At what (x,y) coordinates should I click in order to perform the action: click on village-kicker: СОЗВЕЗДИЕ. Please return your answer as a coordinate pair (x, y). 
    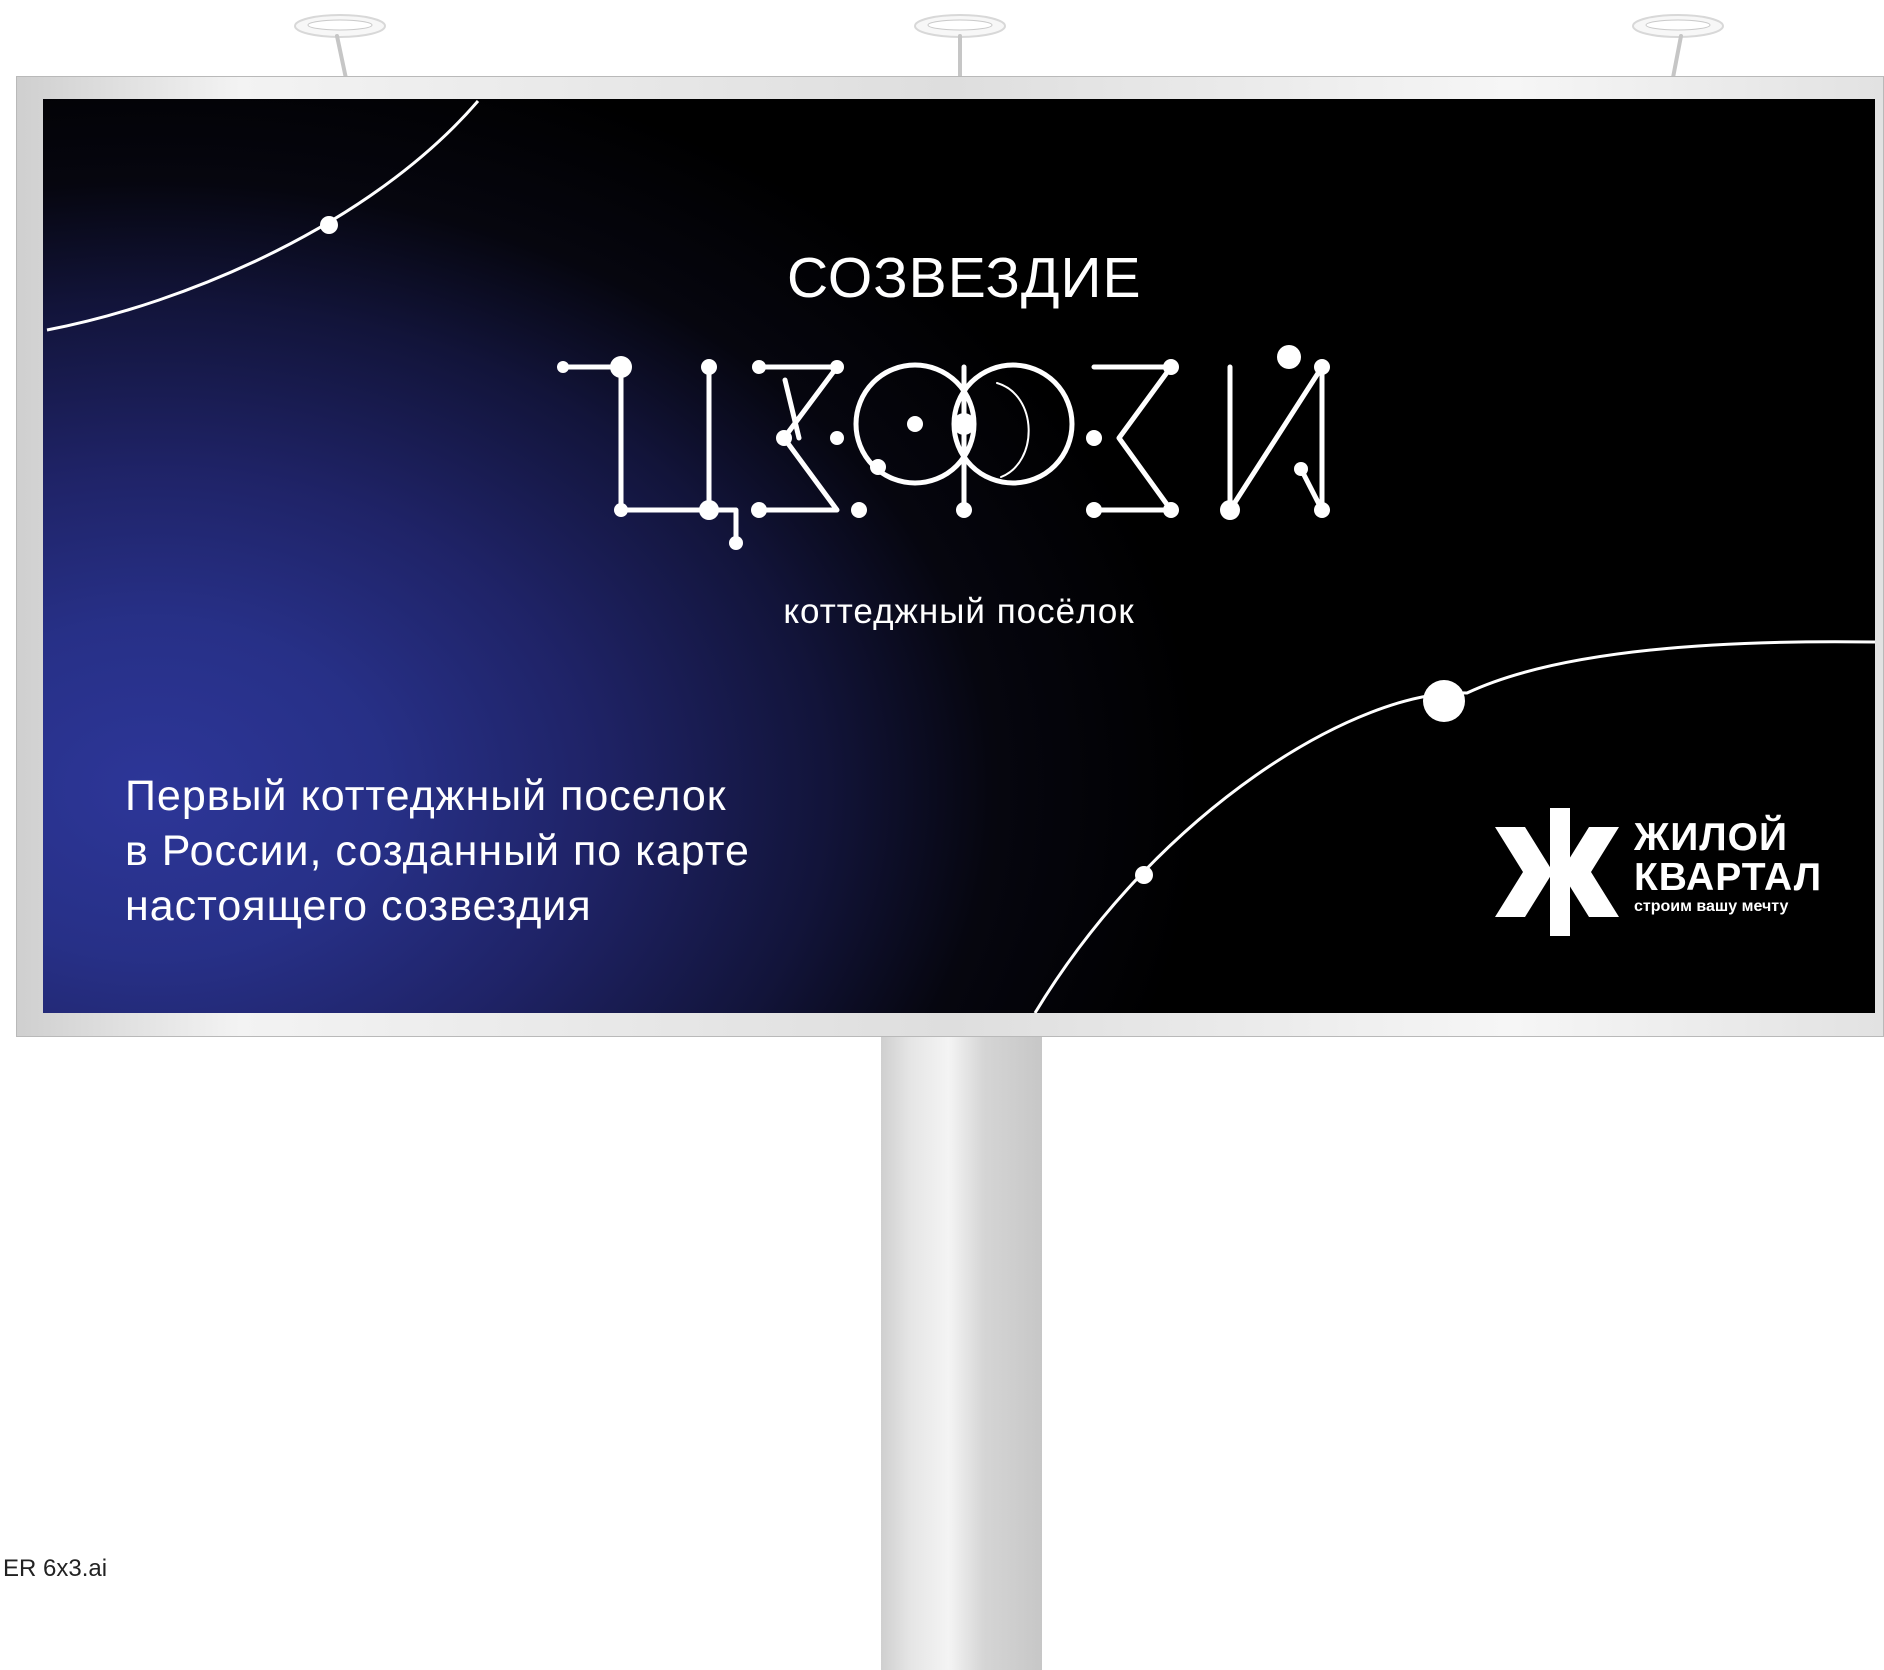
    Looking at the image, I should click on (964, 278).